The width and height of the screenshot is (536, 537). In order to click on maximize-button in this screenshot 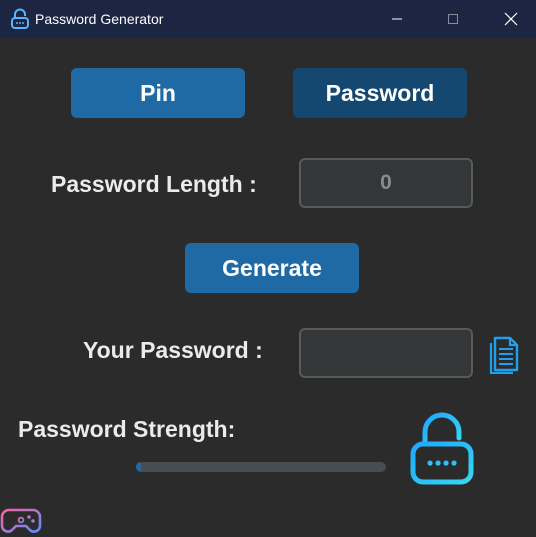, I will do `click(453, 19)`.